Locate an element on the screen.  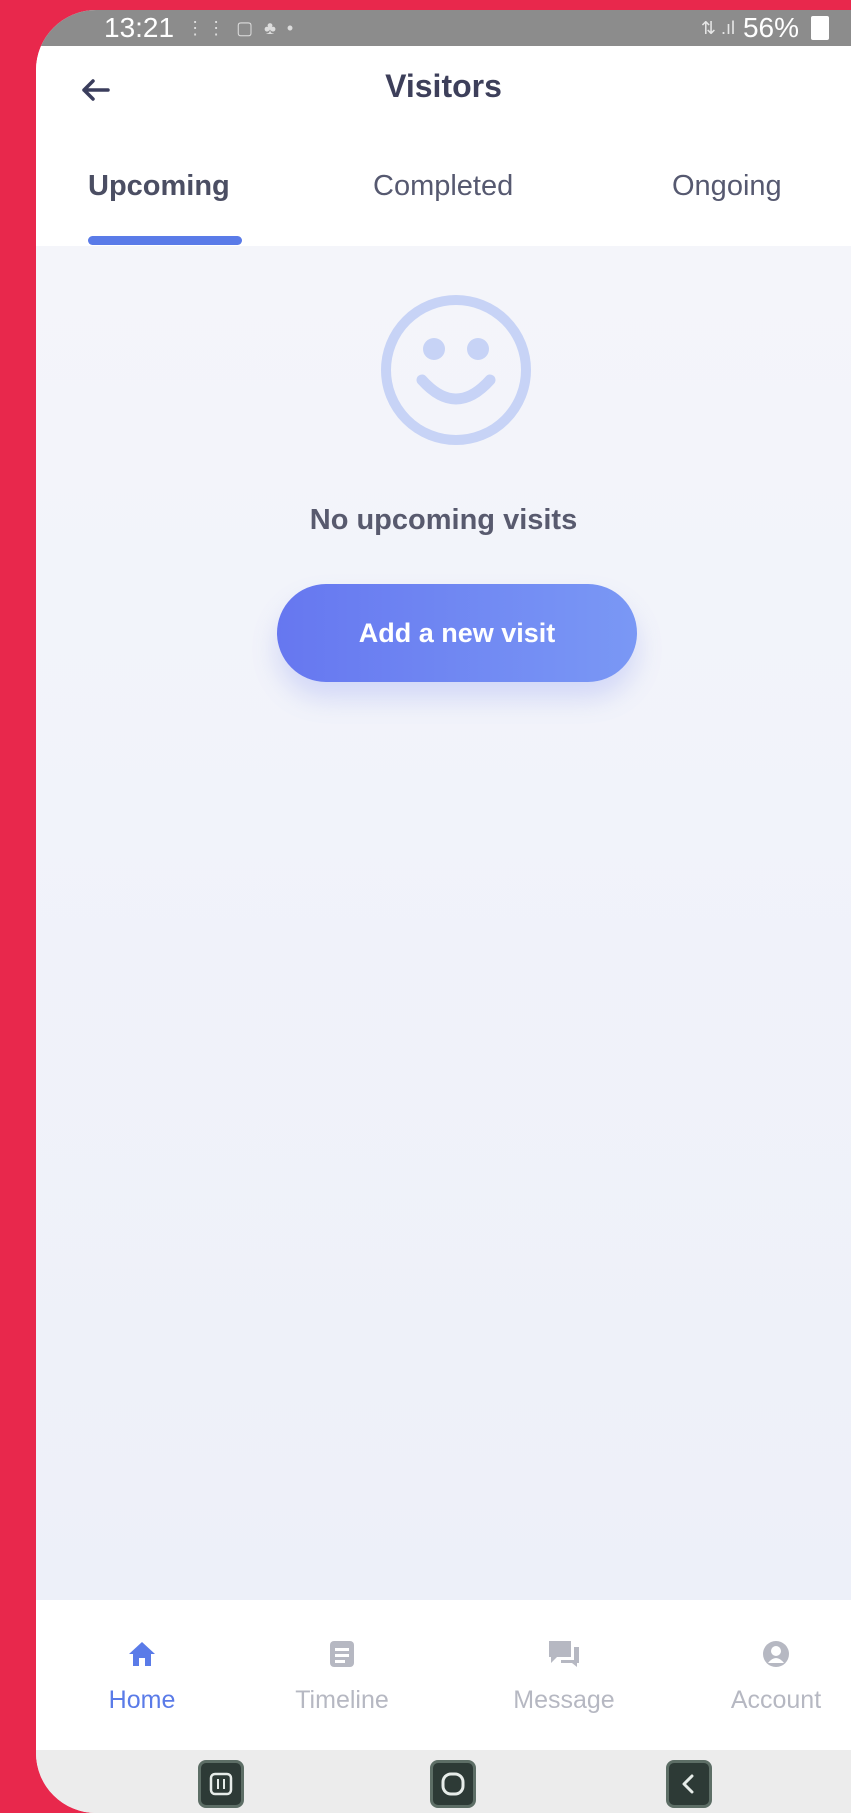
tab-bar: Upcoming Completed Ongoing is located at coordinates (443, 190).